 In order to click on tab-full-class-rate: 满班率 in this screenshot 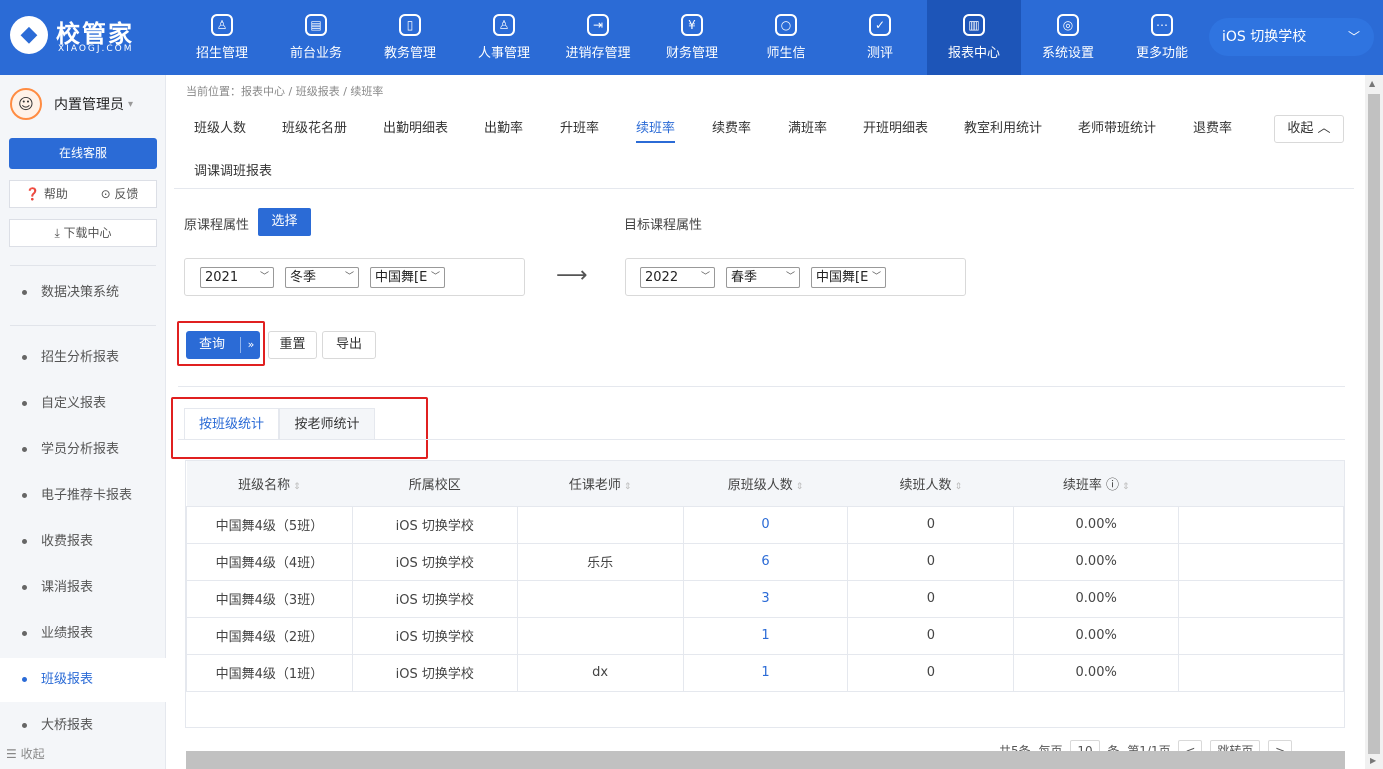, I will do `click(807, 130)`.